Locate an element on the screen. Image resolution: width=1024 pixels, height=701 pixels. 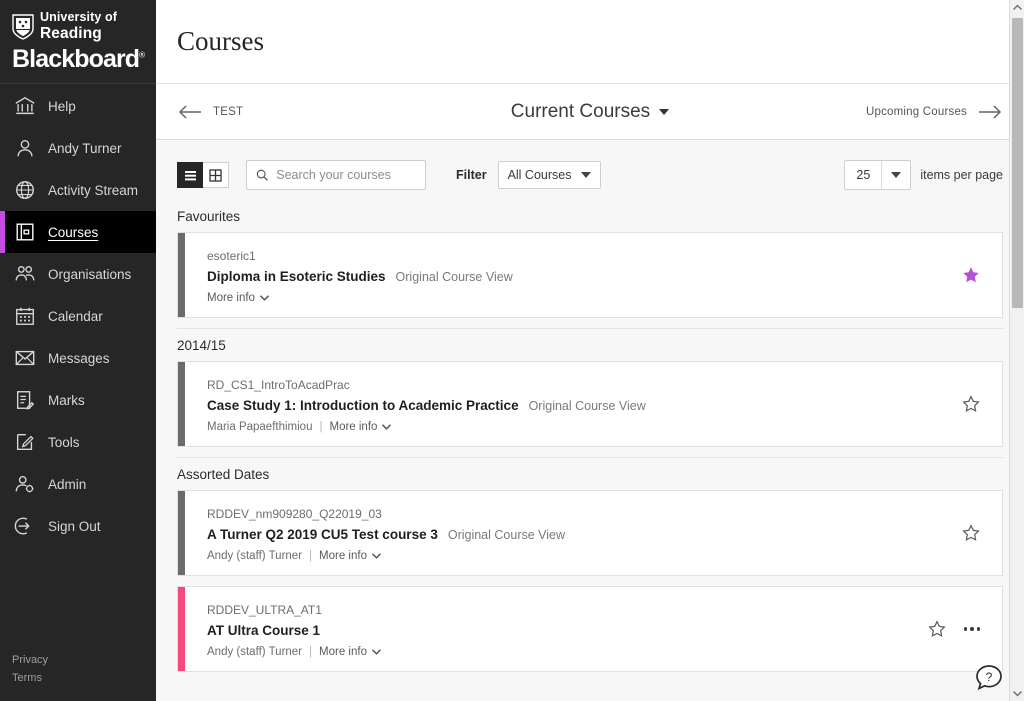
course-id: RDDEV_ULTRA_AT1 is located at coordinates (264, 610).